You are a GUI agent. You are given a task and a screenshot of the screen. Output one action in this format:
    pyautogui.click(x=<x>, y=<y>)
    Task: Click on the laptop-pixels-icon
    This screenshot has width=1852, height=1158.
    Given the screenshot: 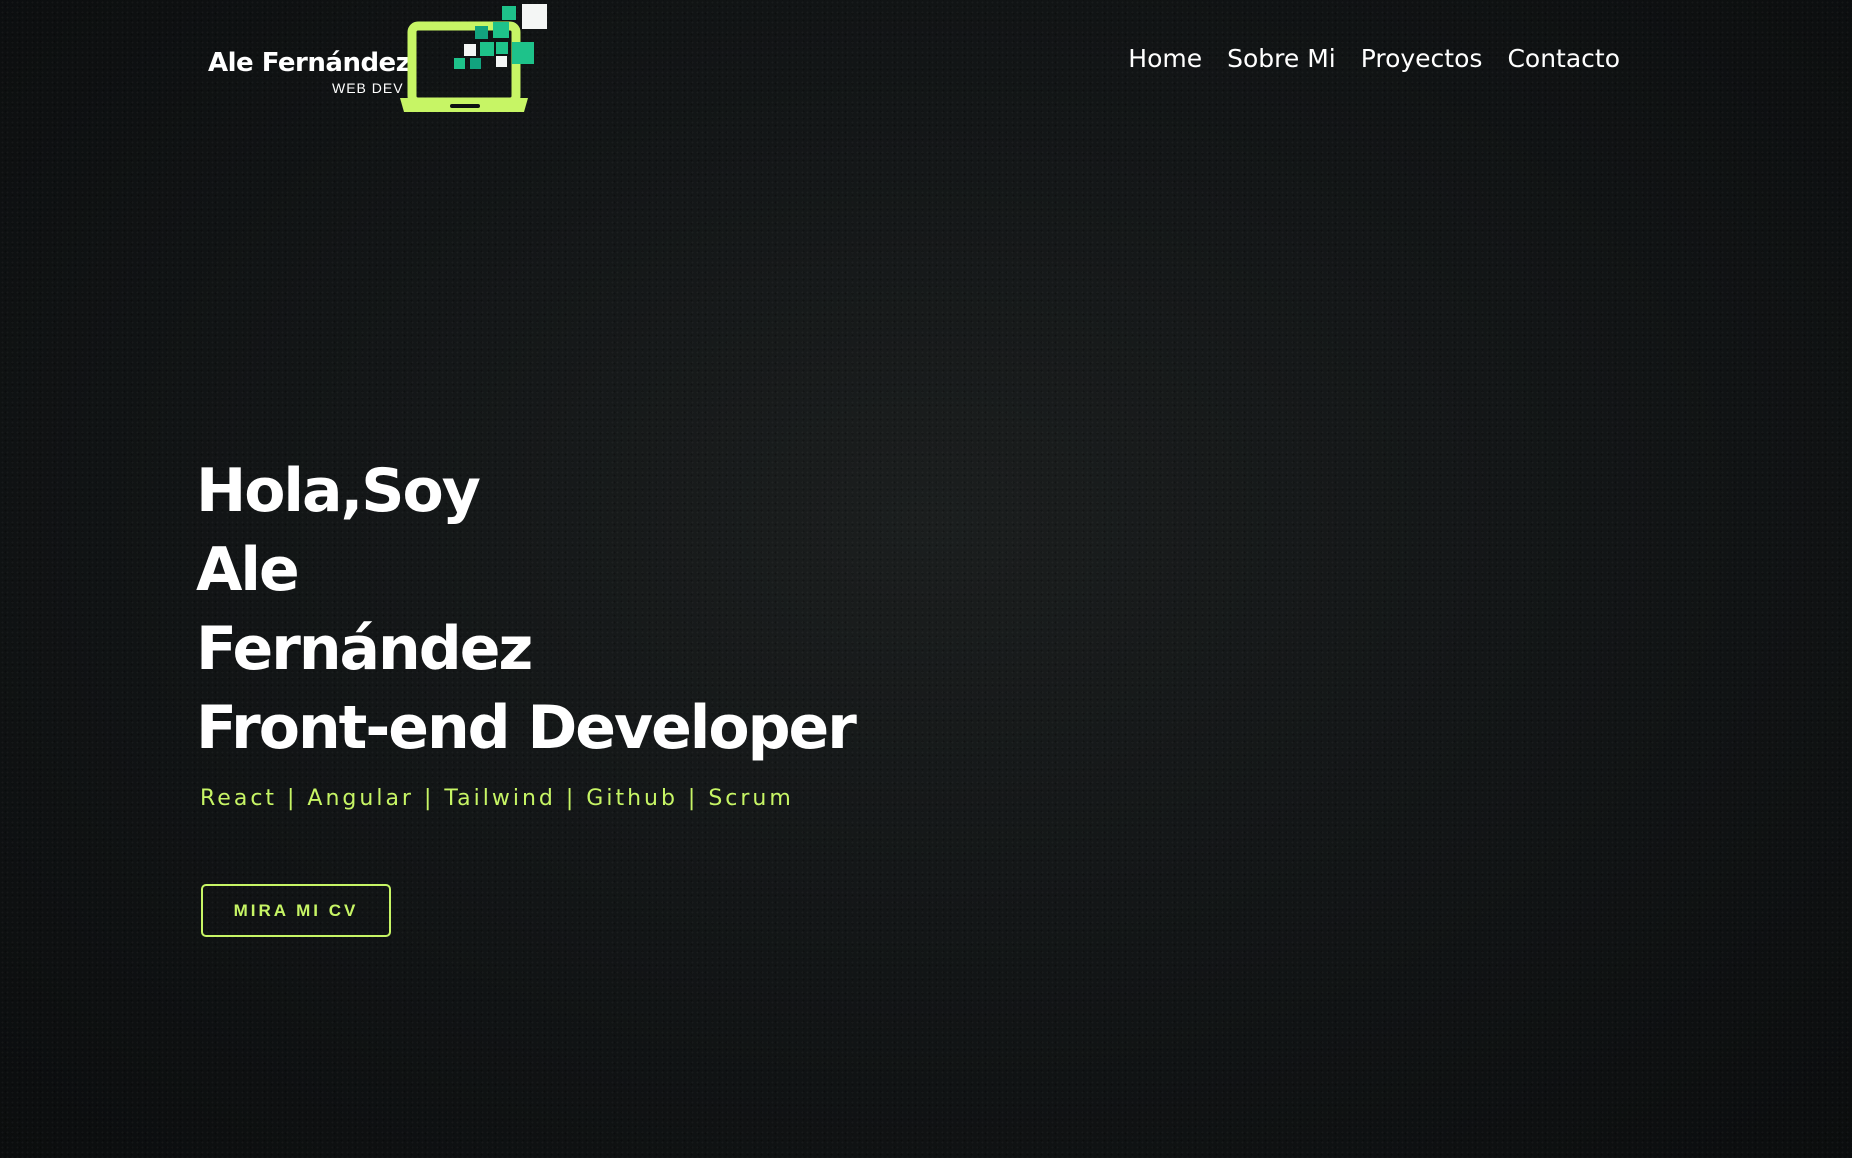 What is the action you would take?
    pyautogui.click(x=473, y=58)
    